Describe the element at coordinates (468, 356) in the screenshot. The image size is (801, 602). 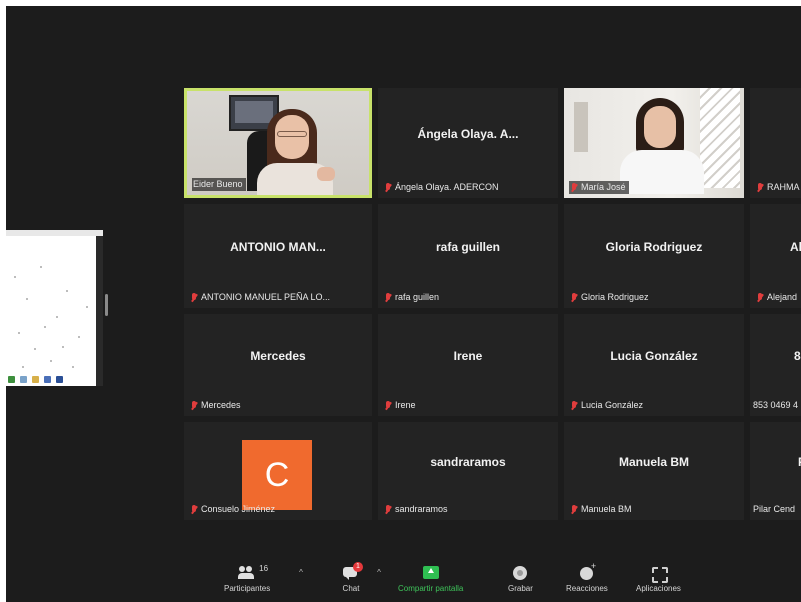
I see `participant-display-name: Irene` at that location.